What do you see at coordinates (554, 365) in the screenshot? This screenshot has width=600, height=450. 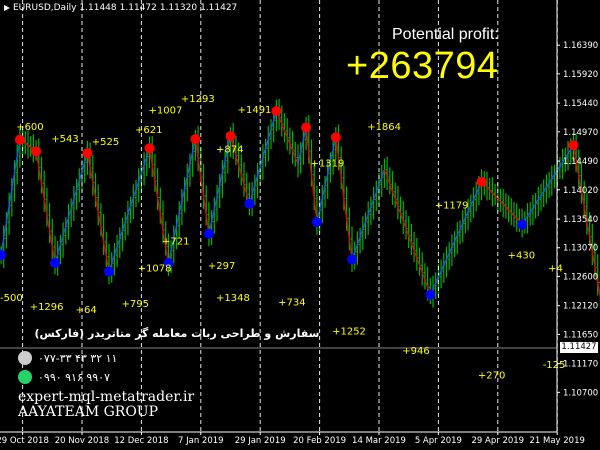 I see `profit-label: -125` at bounding box center [554, 365].